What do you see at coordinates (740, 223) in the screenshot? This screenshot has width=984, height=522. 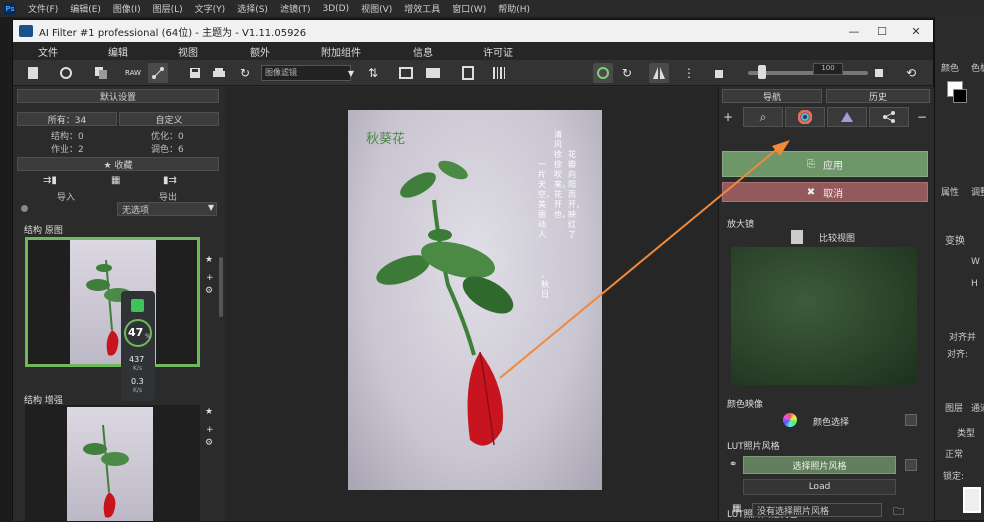 I see `magnifier-section-title: 放大镜` at bounding box center [740, 223].